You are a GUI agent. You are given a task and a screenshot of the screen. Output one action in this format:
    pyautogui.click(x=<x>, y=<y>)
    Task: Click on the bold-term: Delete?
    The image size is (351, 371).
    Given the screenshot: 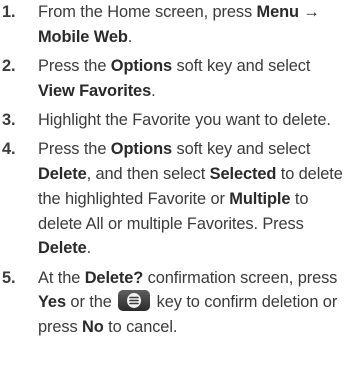 What is the action you would take?
    pyautogui.click(x=114, y=277)
    